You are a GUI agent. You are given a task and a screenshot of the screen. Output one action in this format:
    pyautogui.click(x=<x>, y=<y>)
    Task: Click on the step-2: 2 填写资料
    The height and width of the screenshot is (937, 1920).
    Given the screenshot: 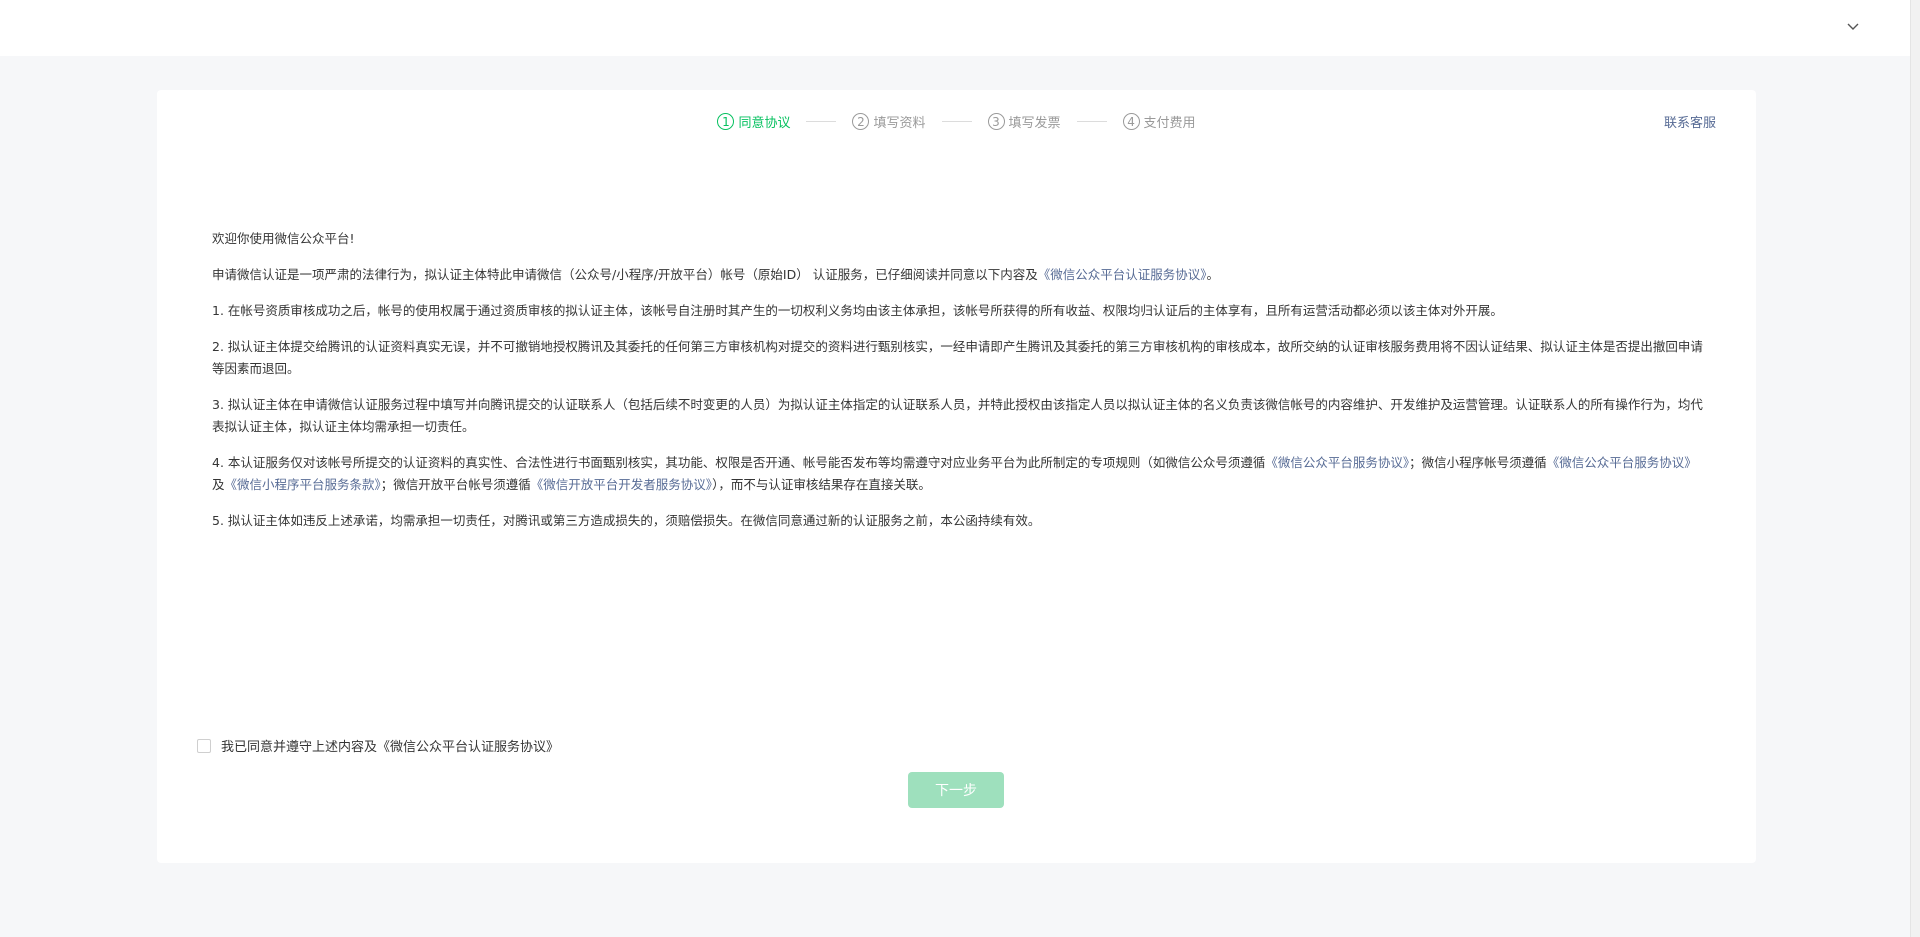 What is the action you would take?
    pyautogui.click(x=889, y=121)
    